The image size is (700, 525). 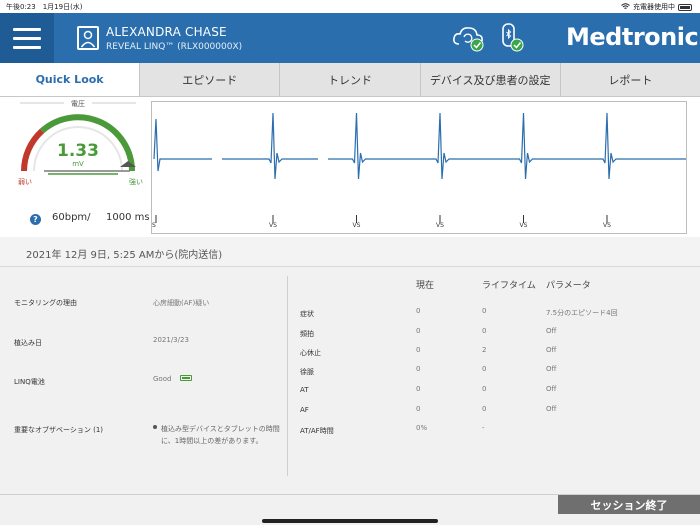 What do you see at coordinates (44, 7) in the screenshot?
I see `status-time-date: 午後0:23 1月19日(水)` at bounding box center [44, 7].